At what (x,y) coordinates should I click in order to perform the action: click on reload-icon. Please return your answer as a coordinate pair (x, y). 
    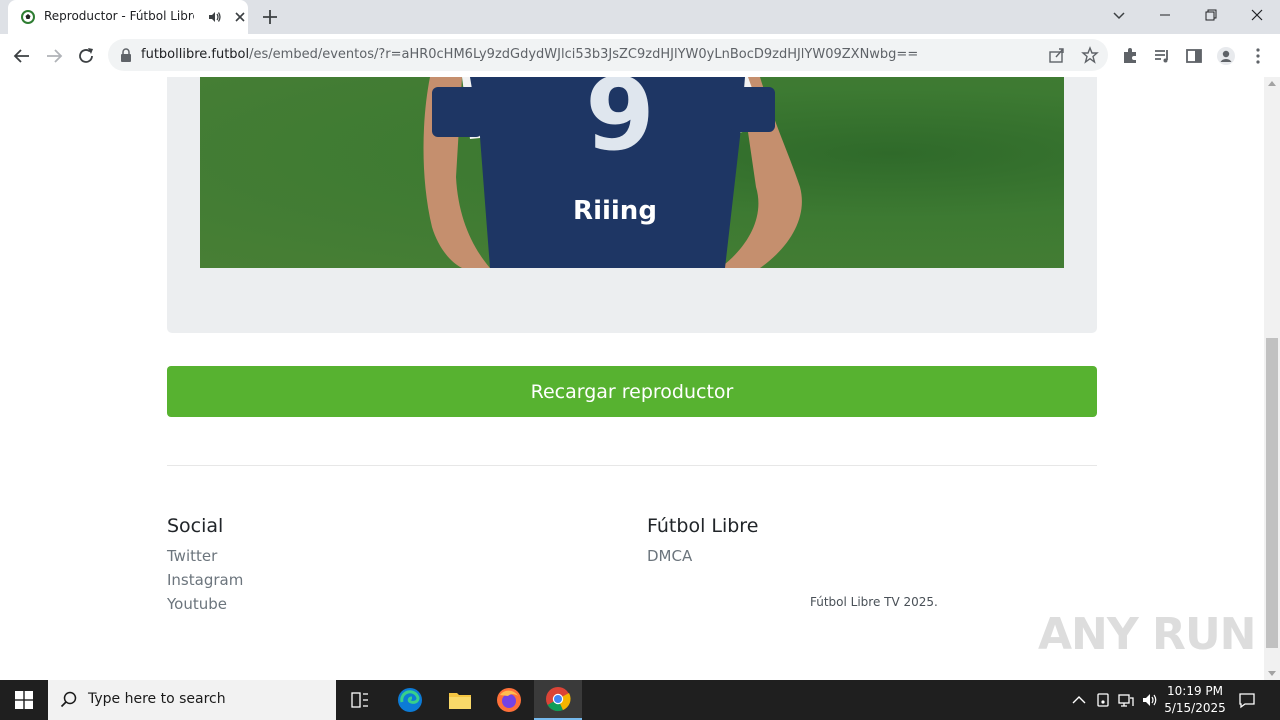
    Looking at the image, I should click on (86, 56).